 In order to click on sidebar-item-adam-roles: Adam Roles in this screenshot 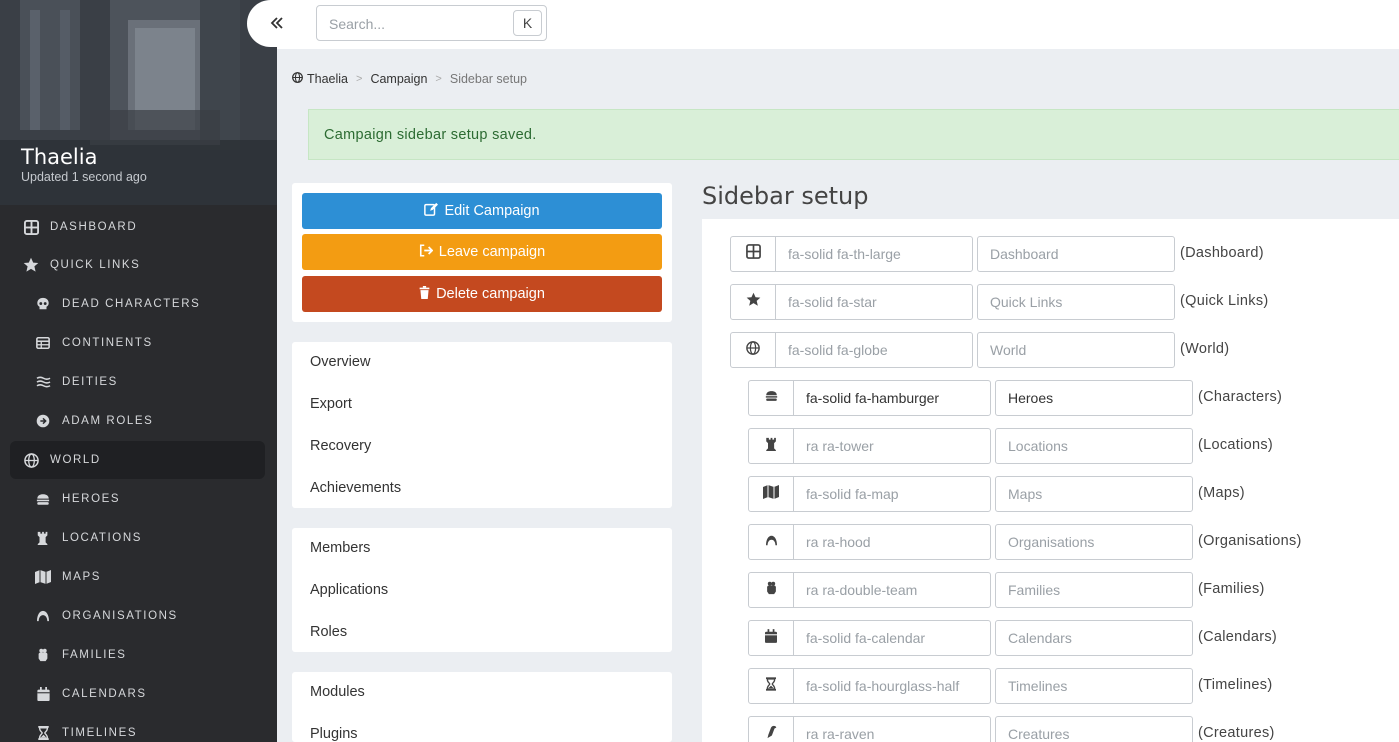, I will do `click(137, 421)`.